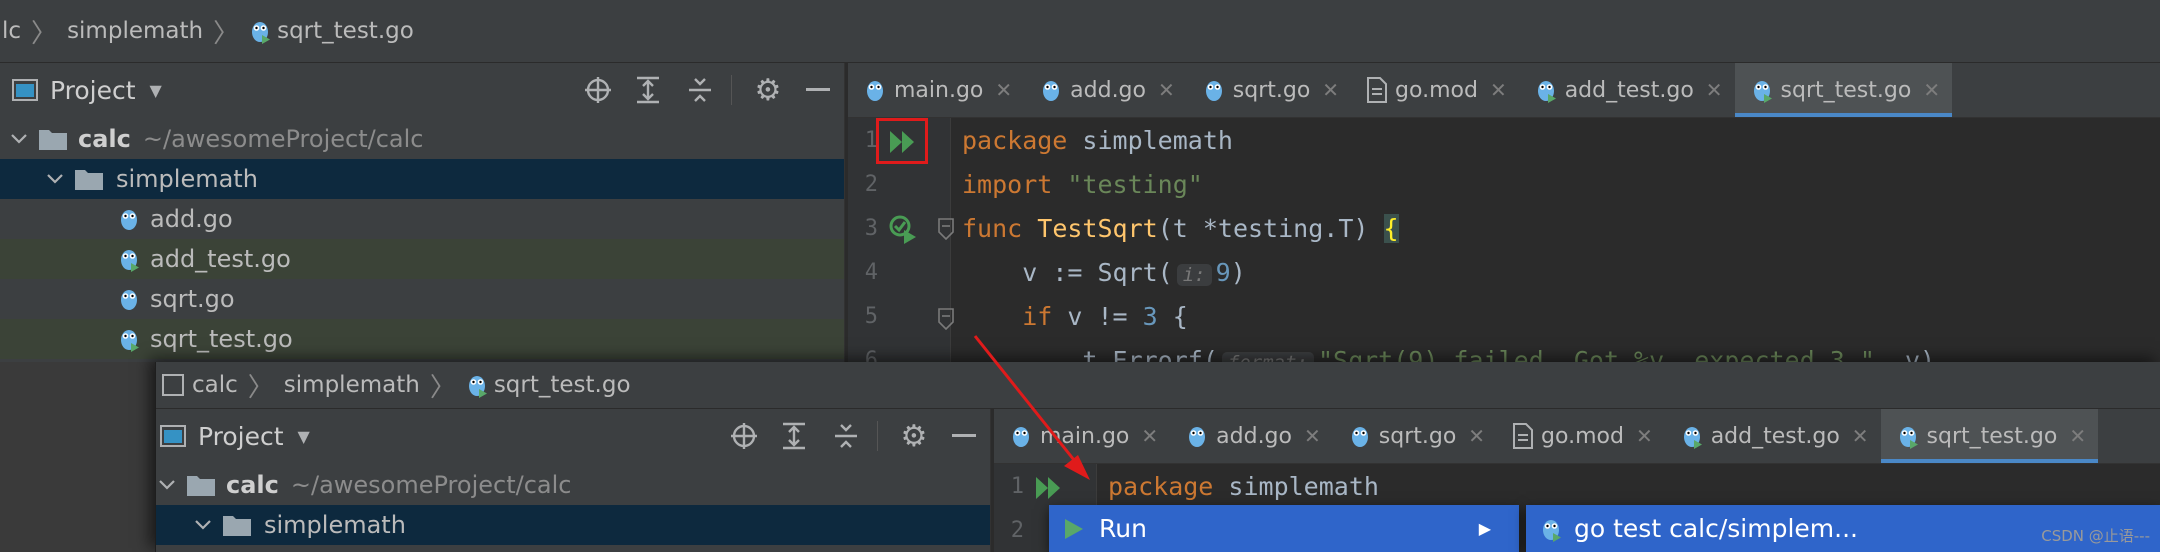 Image resolution: width=2160 pixels, height=552 pixels. I want to click on module-icon, so click(173, 385).